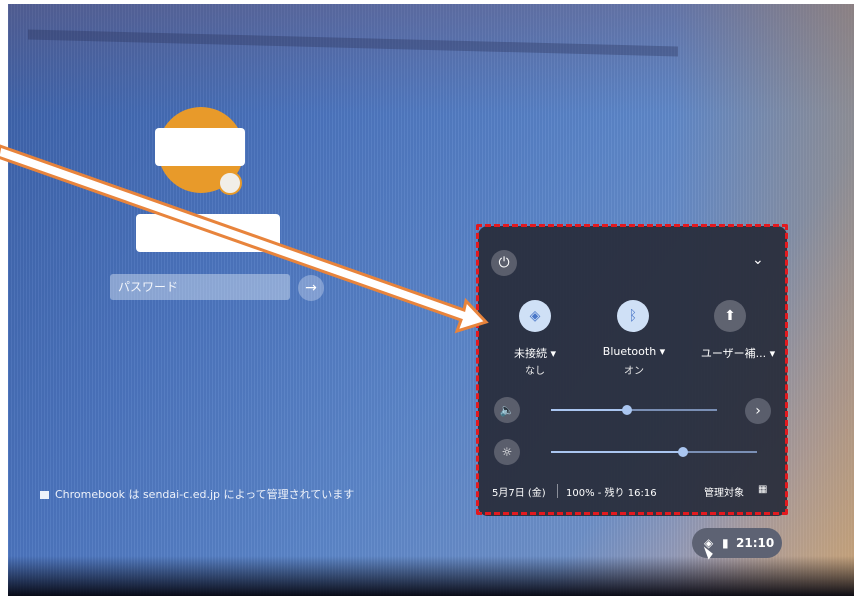 The height and width of the screenshot is (601, 860). What do you see at coordinates (725, 543) in the screenshot?
I see `battery-icon: ▮` at bounding box center [725, 543].